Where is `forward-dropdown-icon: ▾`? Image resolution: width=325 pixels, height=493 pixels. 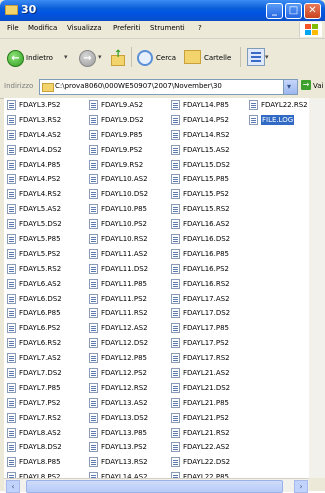
forward-dropdown-icon: ▾ is located at coordinates (100, 57).